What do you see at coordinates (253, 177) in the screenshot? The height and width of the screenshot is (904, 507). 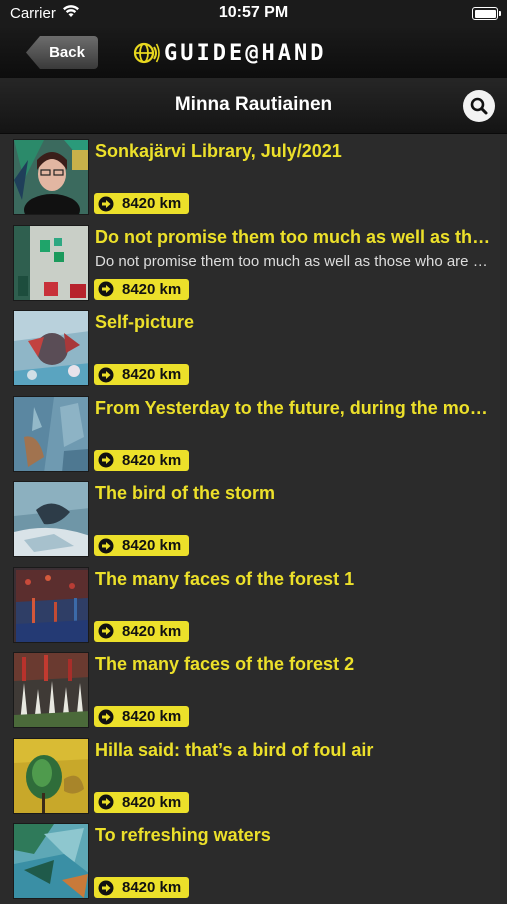 I see `list-item: Sonkajärvi Library, July/2021 8420 km` at bounding box center [253, 177].